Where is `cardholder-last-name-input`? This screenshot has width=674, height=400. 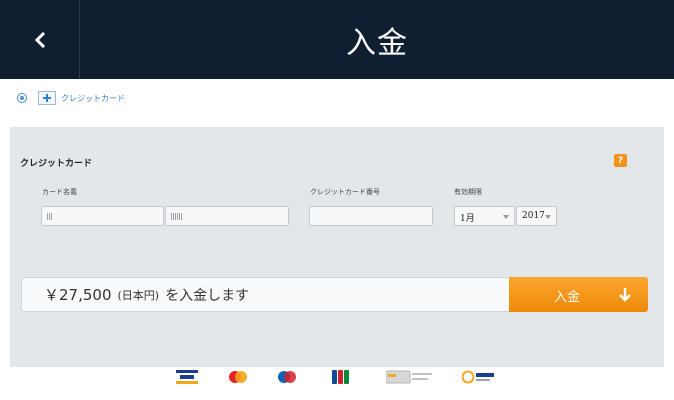
cardholder-last-name-input is located at coordinates (227, 216).